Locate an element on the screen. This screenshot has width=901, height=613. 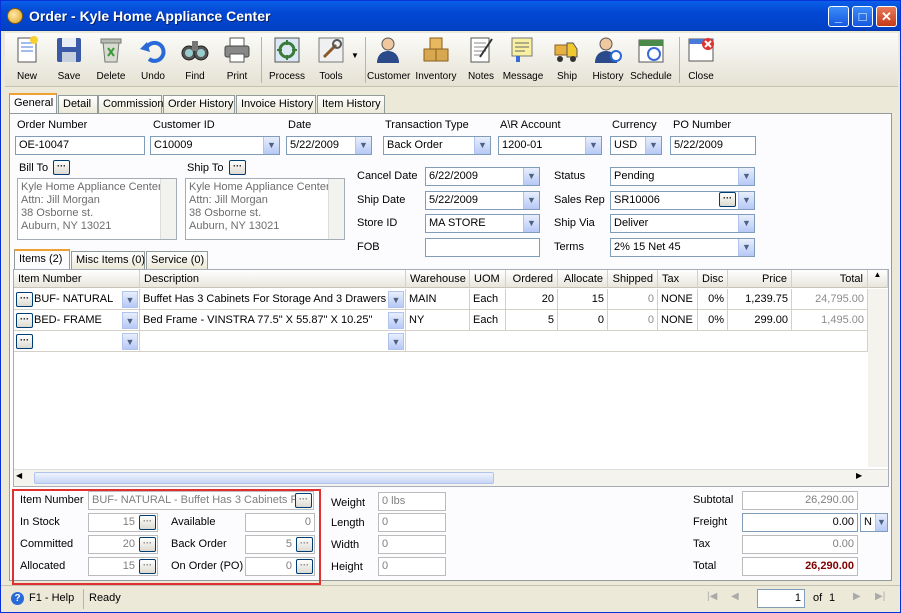
undo-button: Undo is located at coordinates (153, 60).